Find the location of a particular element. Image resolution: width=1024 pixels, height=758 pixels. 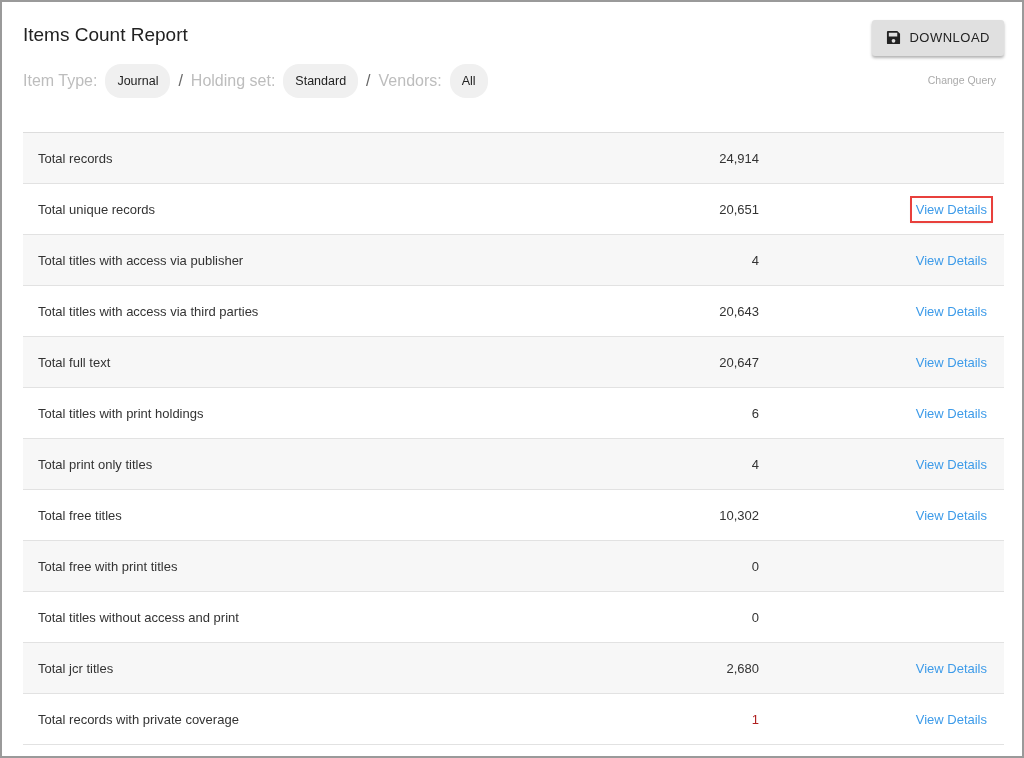

save-icon is located at coordinates (894, 38).